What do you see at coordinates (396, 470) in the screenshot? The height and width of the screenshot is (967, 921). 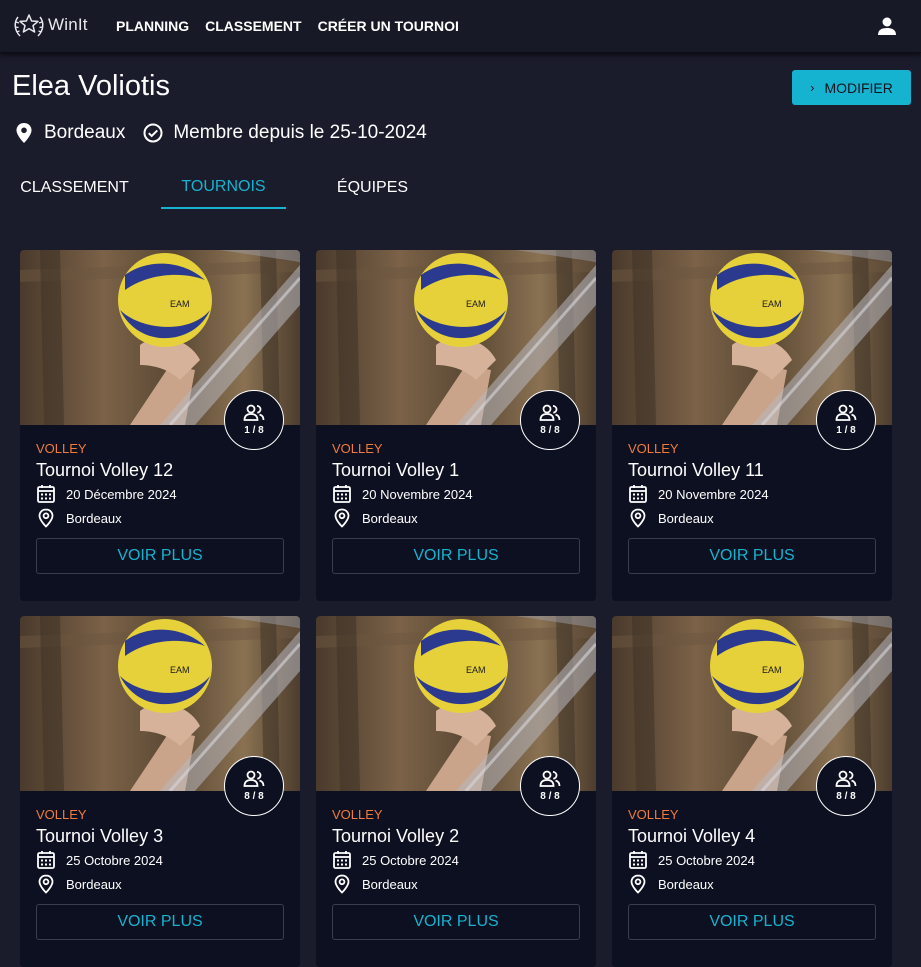 I see `tournament-title: Tournoi Volley 1` at bounding box center [396, 470].